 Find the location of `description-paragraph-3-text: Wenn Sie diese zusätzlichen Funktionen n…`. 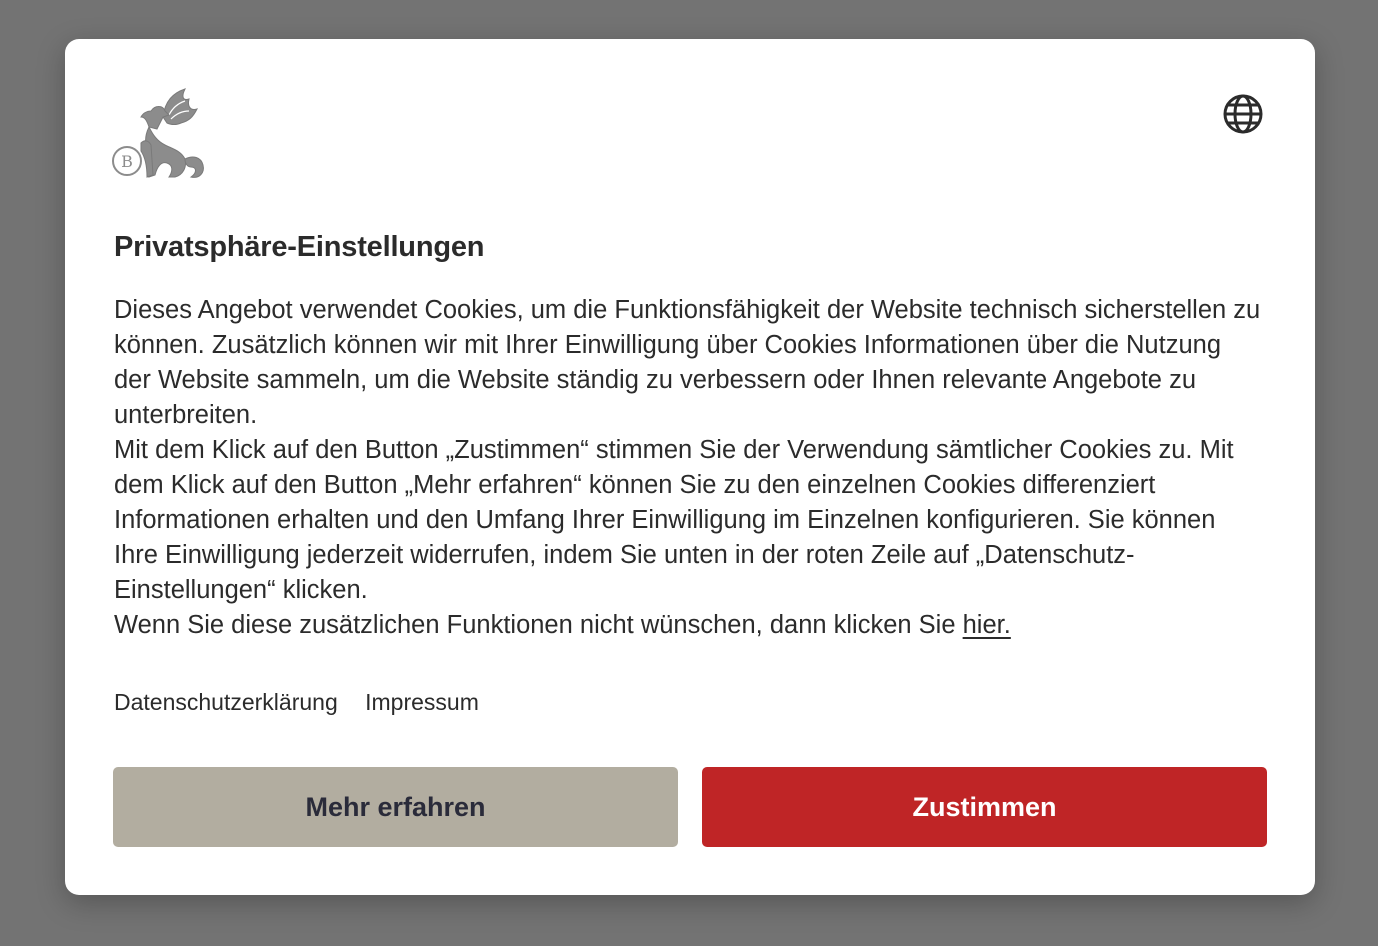

description-paragraph-3-text: Wenn Sie diese zusätzlichen Funktionen n… is located at coordinates (538, 625).